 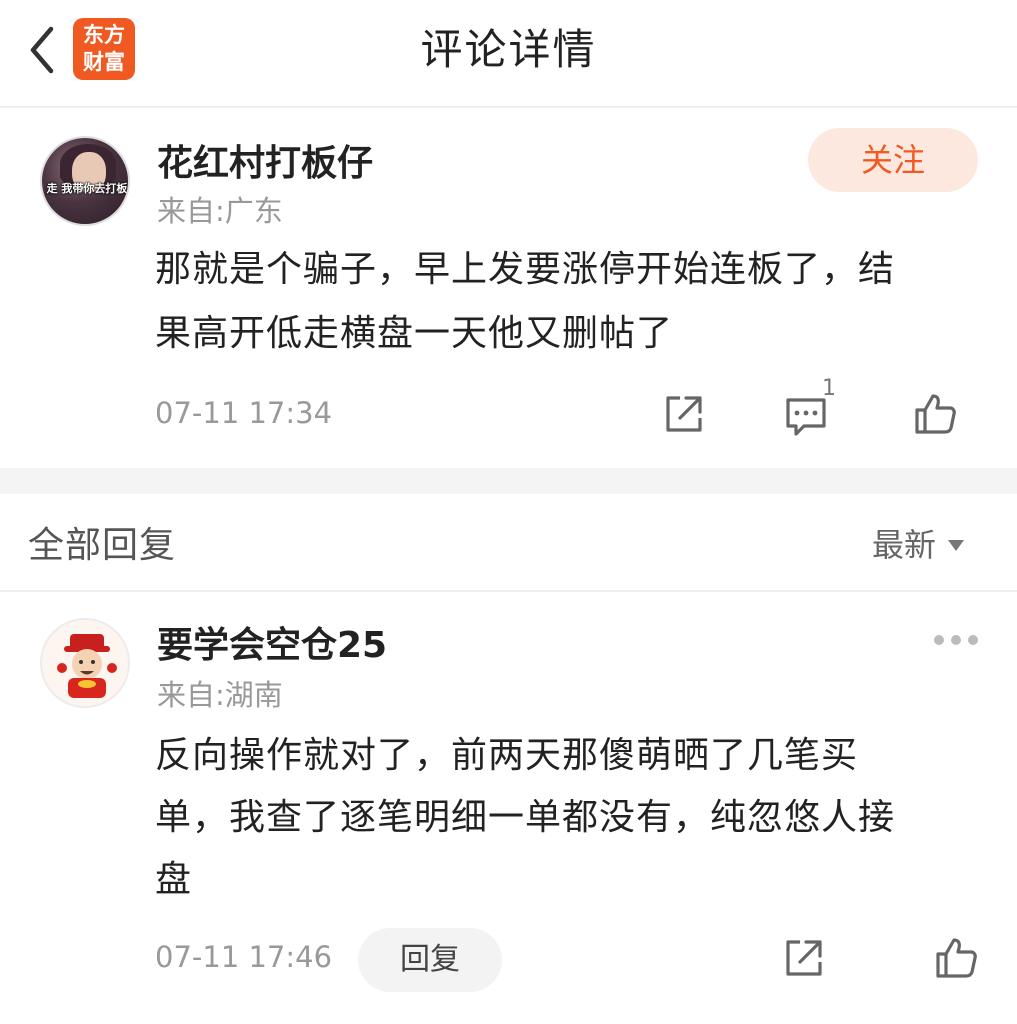 What do you see at coordinates (414, 333) in the screenshot?
I see `comment-content-line: 果高开低走横盘一天他又删帖了` at bounding box center [414, 333].